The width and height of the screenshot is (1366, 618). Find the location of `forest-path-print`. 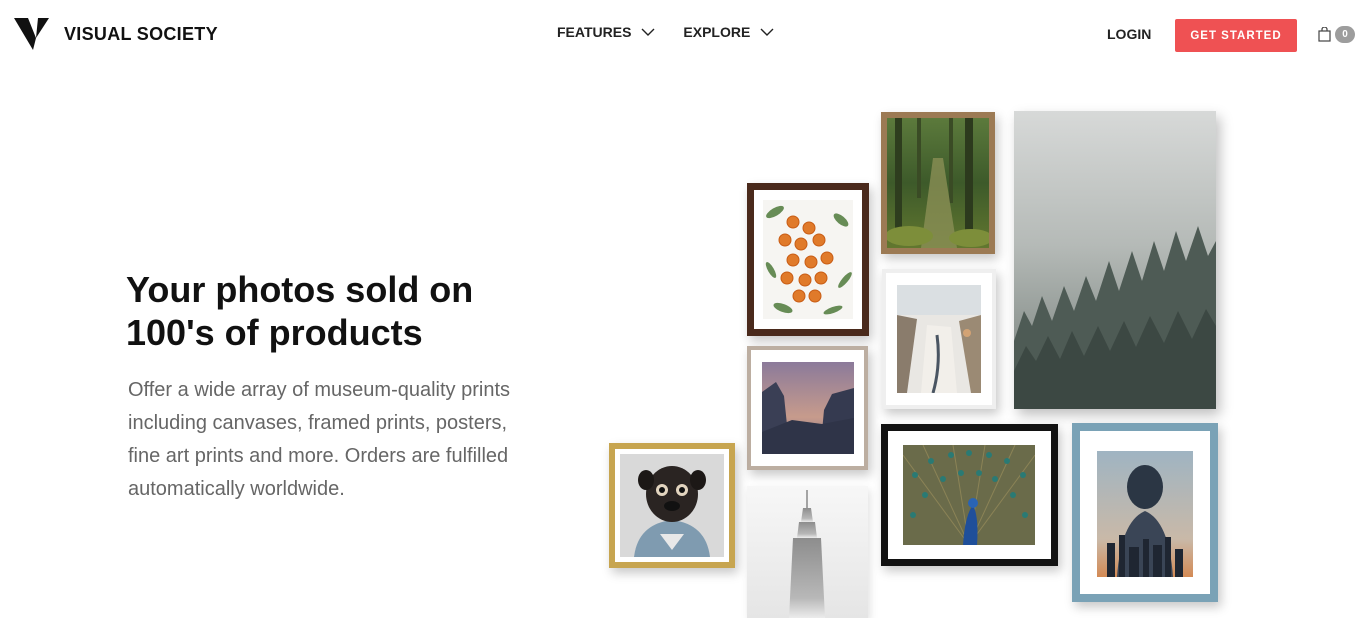

forest-path-print is located at coordinates (938, 183).